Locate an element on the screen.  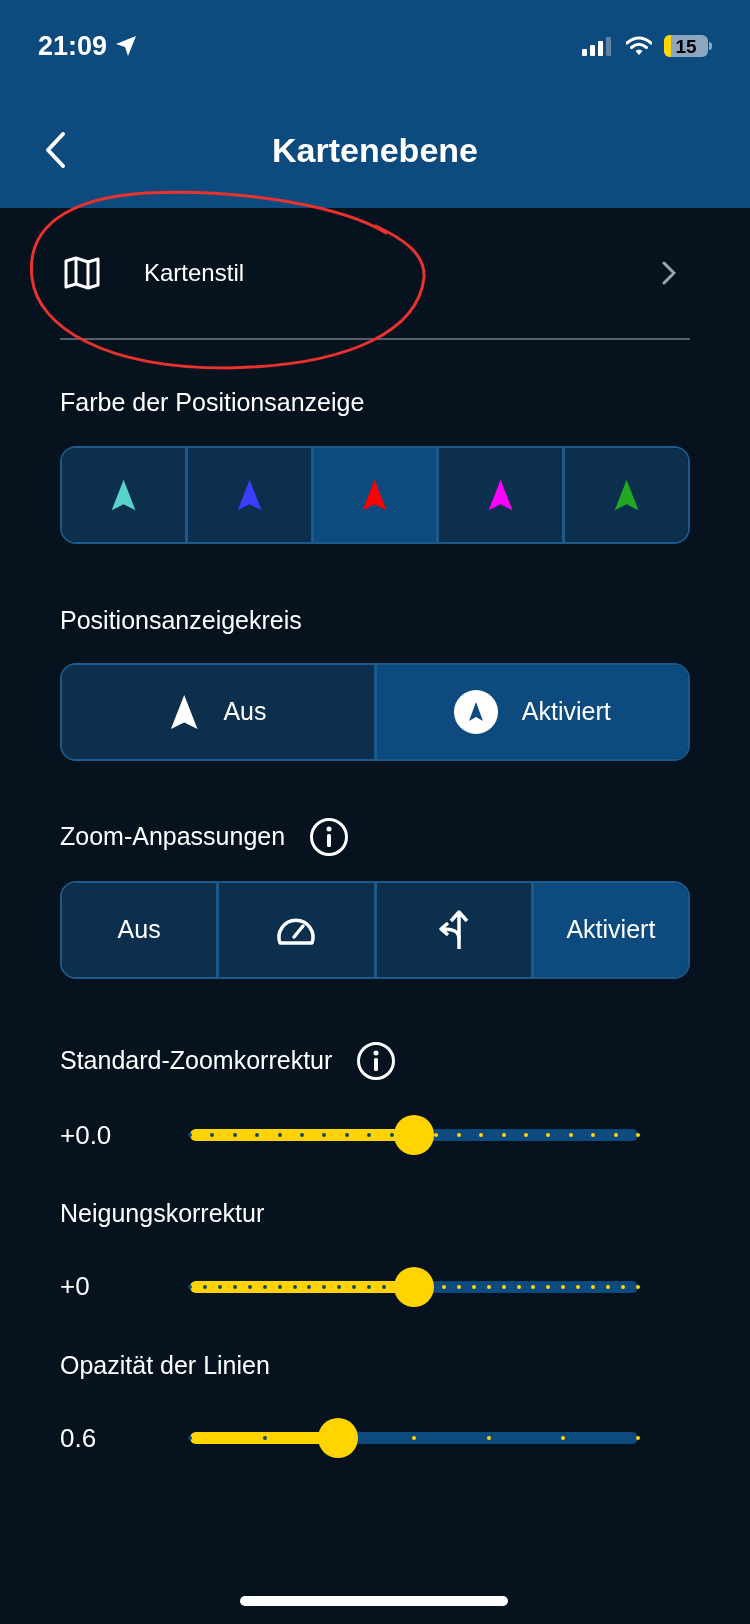
back-icon is located at coordinates (55, 150).